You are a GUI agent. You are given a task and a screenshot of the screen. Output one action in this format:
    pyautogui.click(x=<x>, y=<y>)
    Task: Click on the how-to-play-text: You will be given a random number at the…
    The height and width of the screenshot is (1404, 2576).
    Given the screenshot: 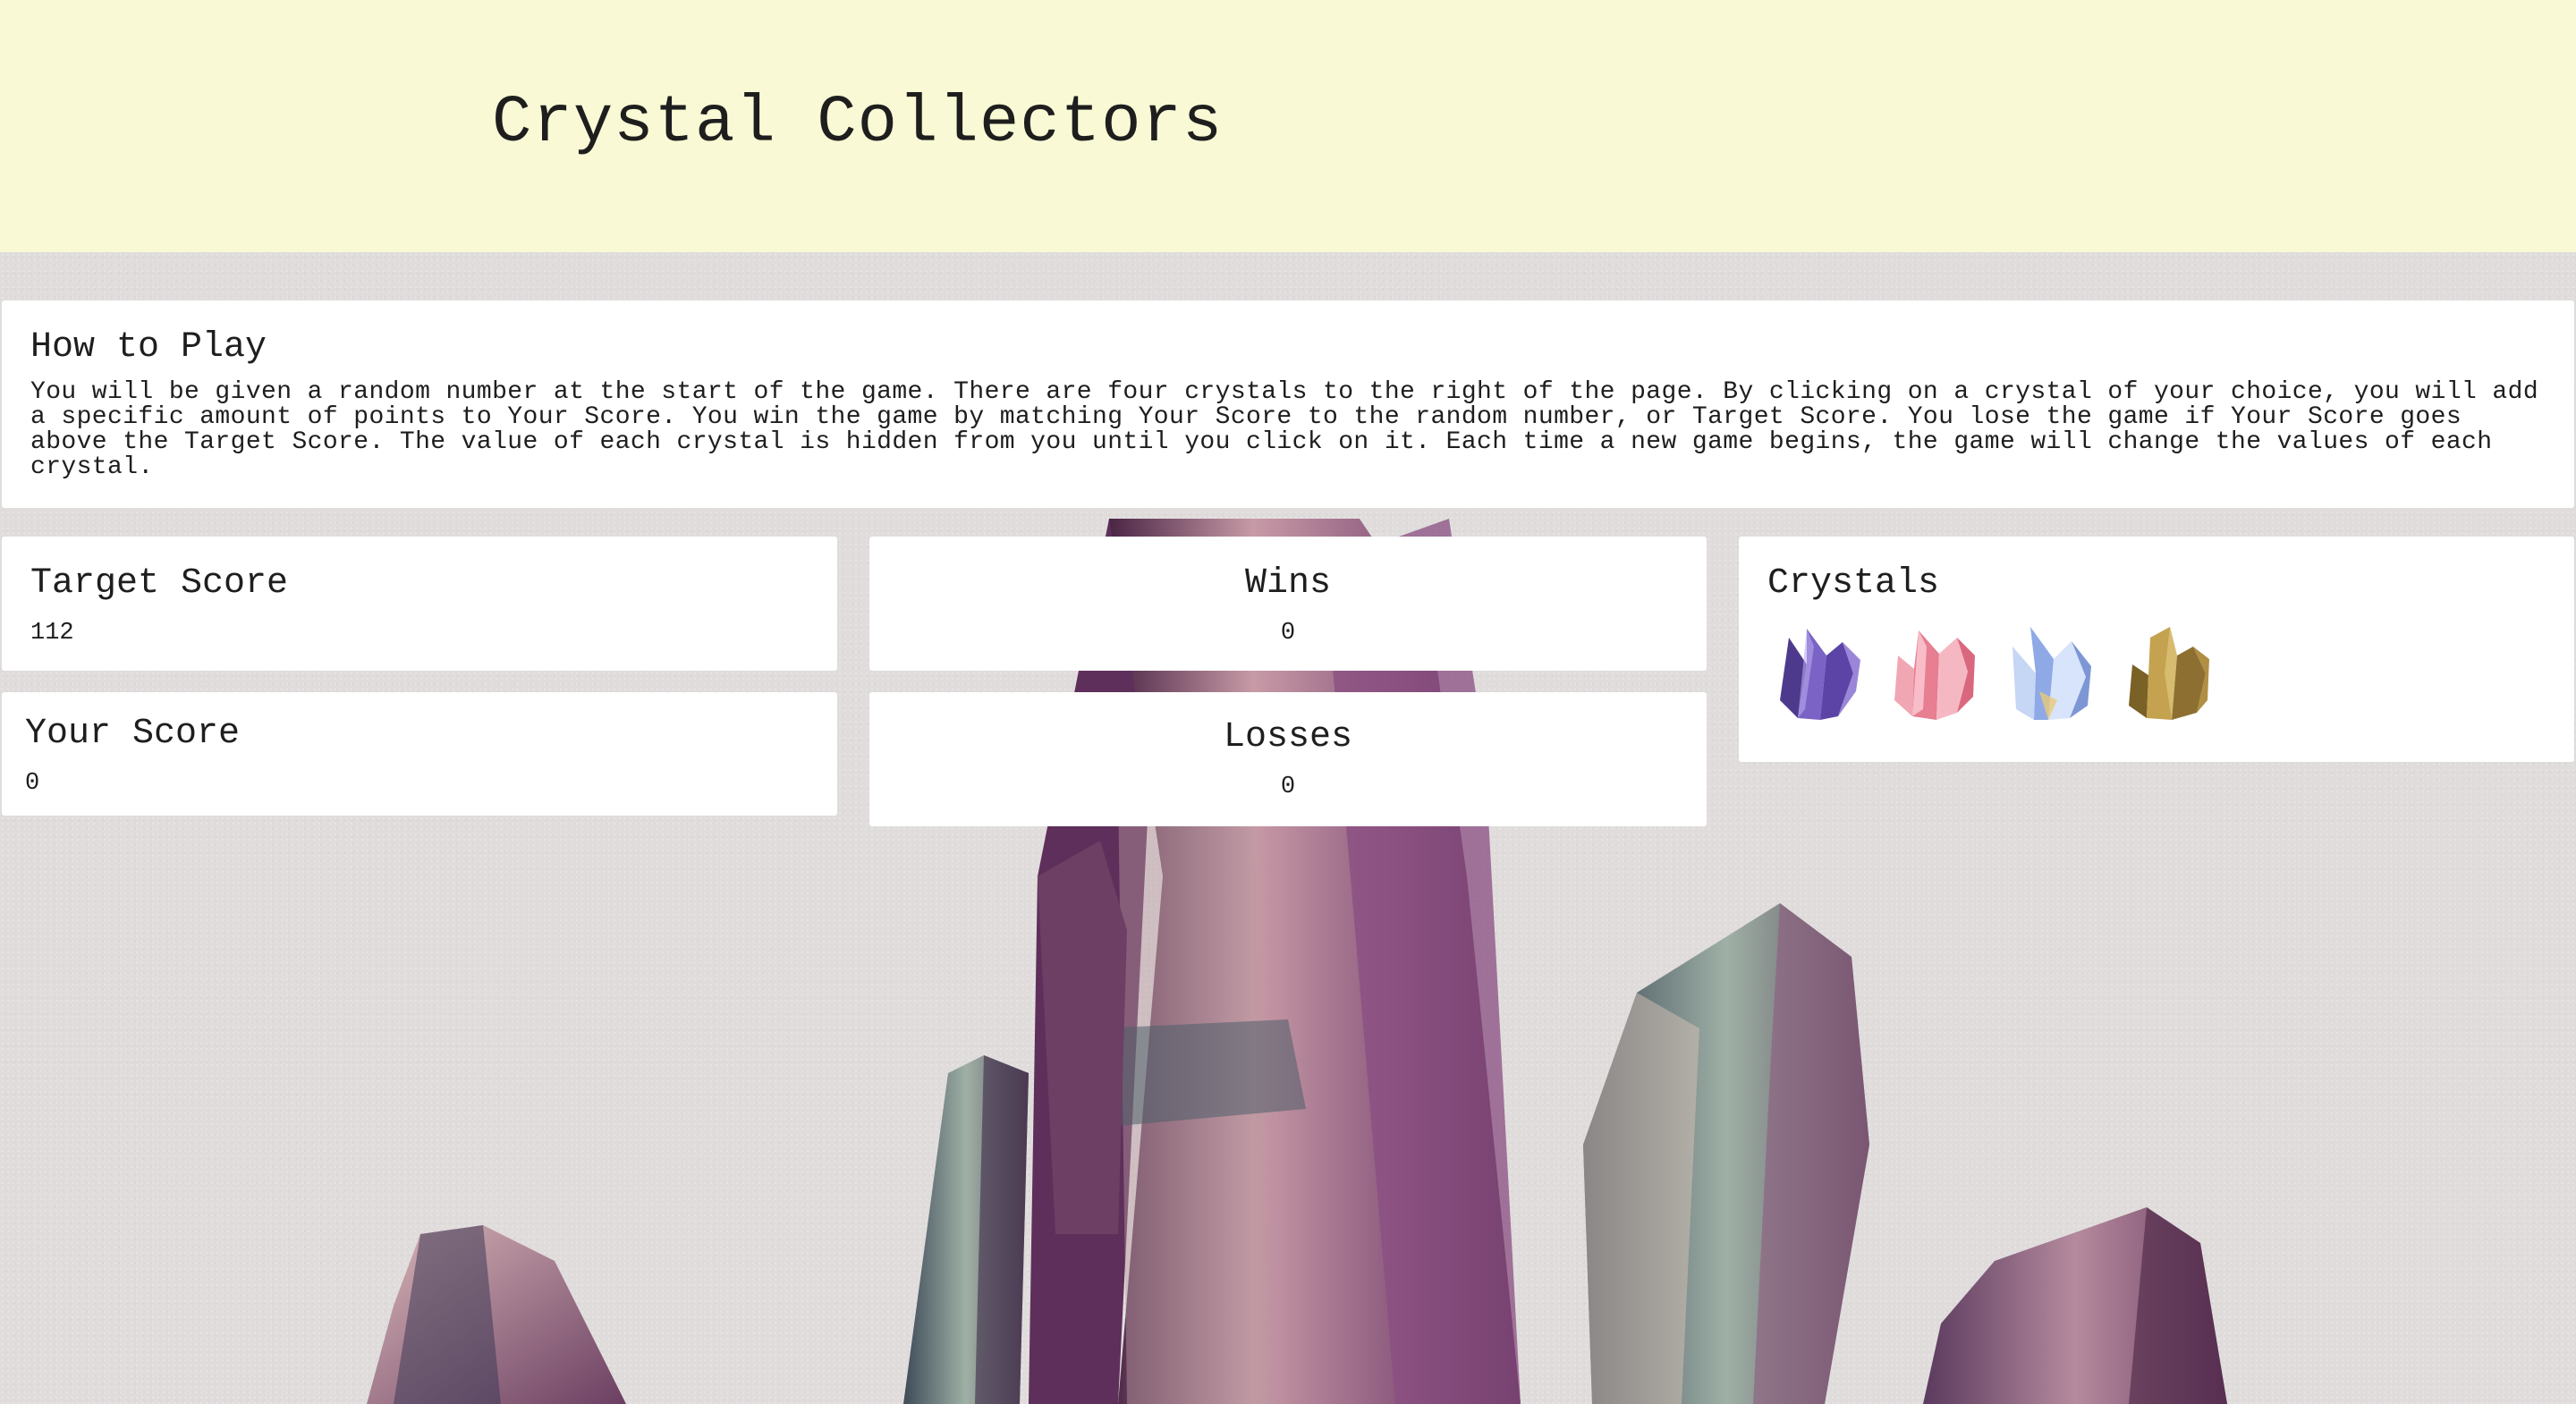 What is the action you would take?
    pyautogui.click(x=1284, y=430)
    